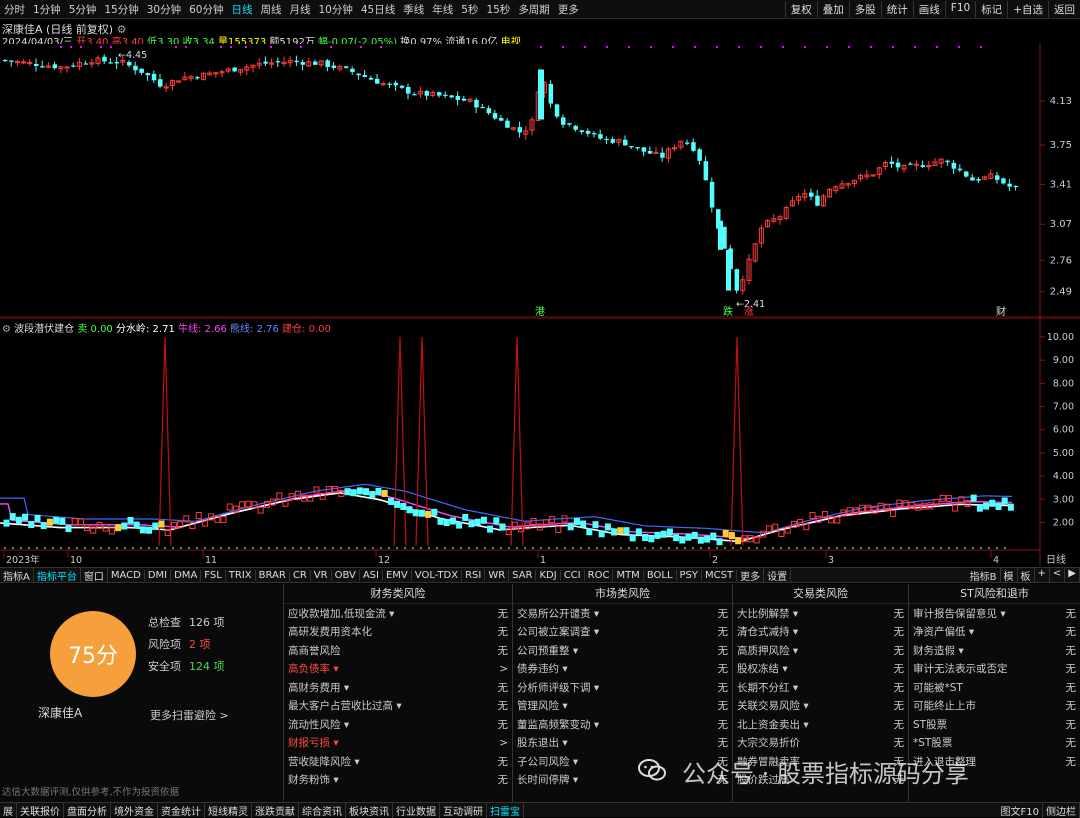 The width and height of the screenshot is (1080, 818). What do you see at coordinates (523, 575) in the screenshot?
I see `indicator-tab-17: SAR` at bounding box center [523, 575].